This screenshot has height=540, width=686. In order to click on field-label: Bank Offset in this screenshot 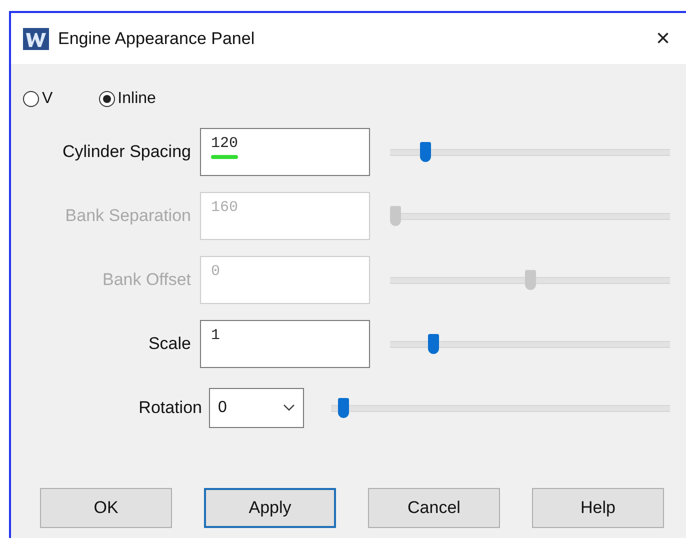, I will do `click(146, 280)`.